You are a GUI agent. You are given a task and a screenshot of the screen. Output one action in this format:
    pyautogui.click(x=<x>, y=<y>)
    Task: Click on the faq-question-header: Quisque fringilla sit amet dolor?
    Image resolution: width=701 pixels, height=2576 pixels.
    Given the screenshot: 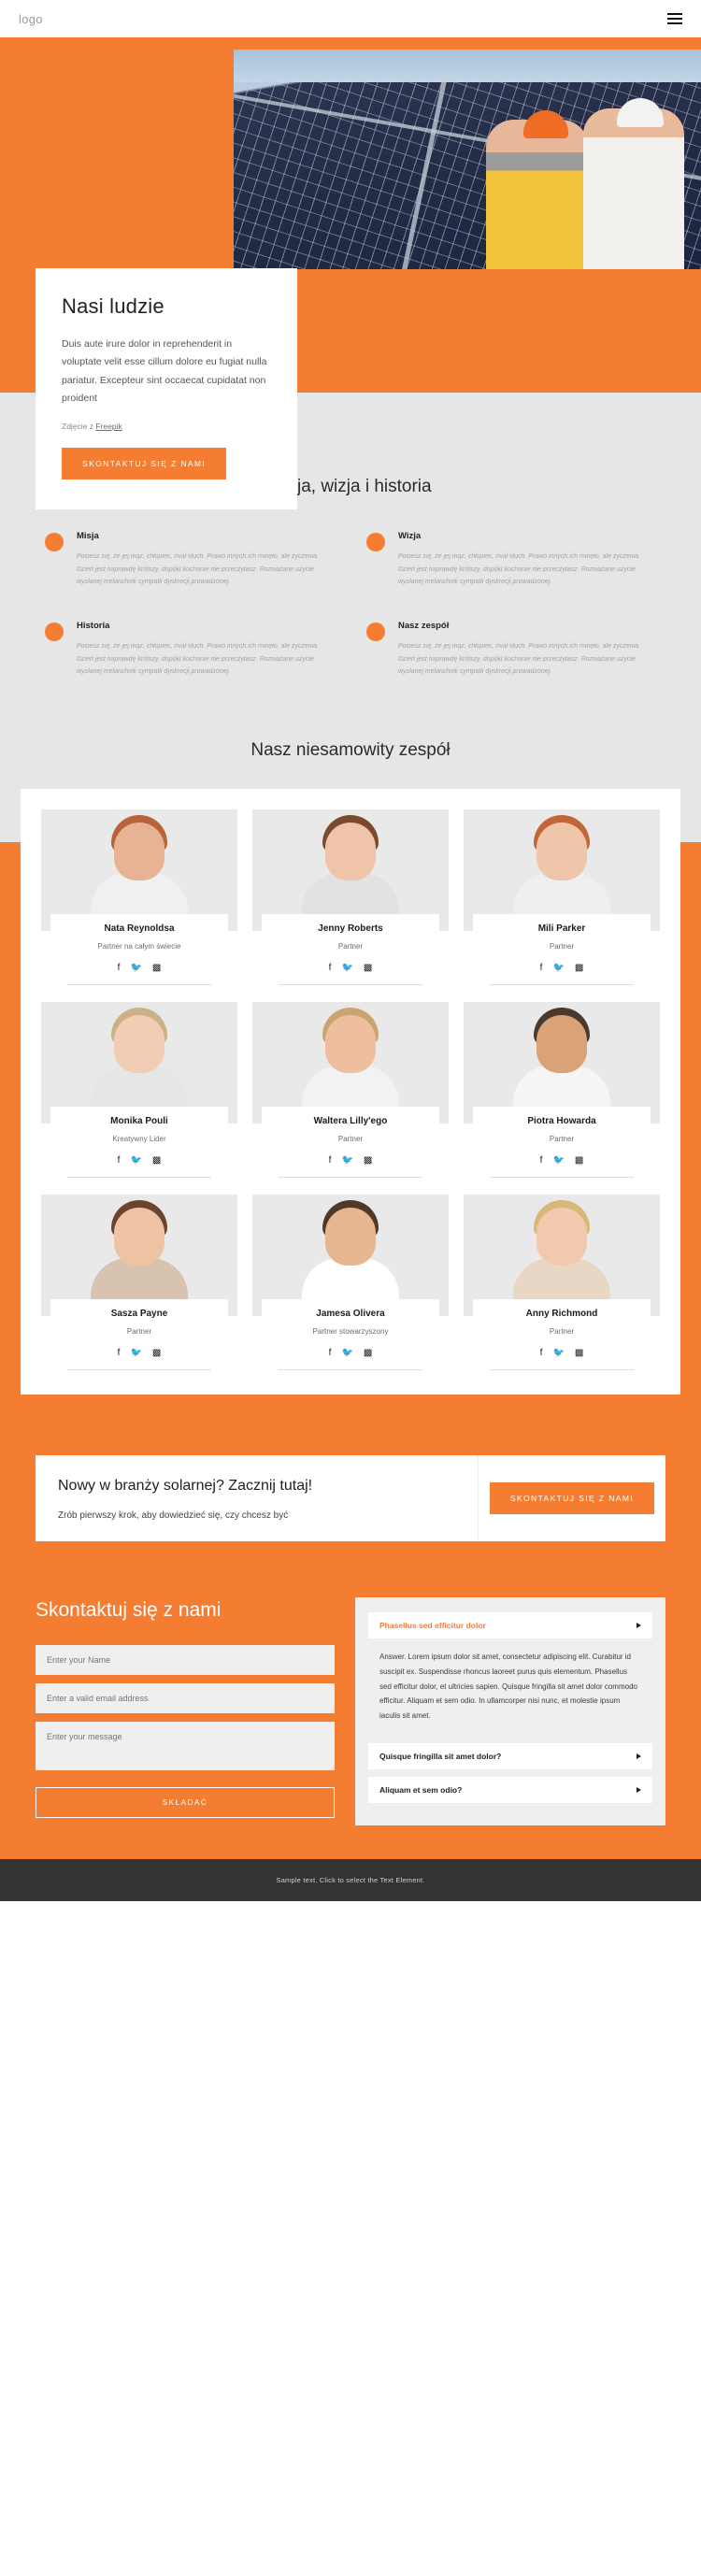 What is the action you would take?
    pyautogui.click(x=510, y=1756)
    